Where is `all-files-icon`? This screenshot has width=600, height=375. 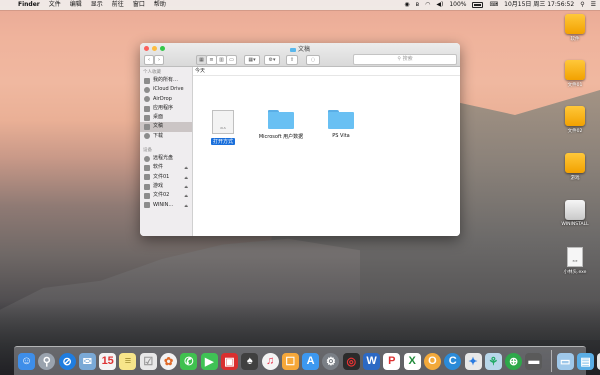
all-files-icon is located at coordinates (147, 80).